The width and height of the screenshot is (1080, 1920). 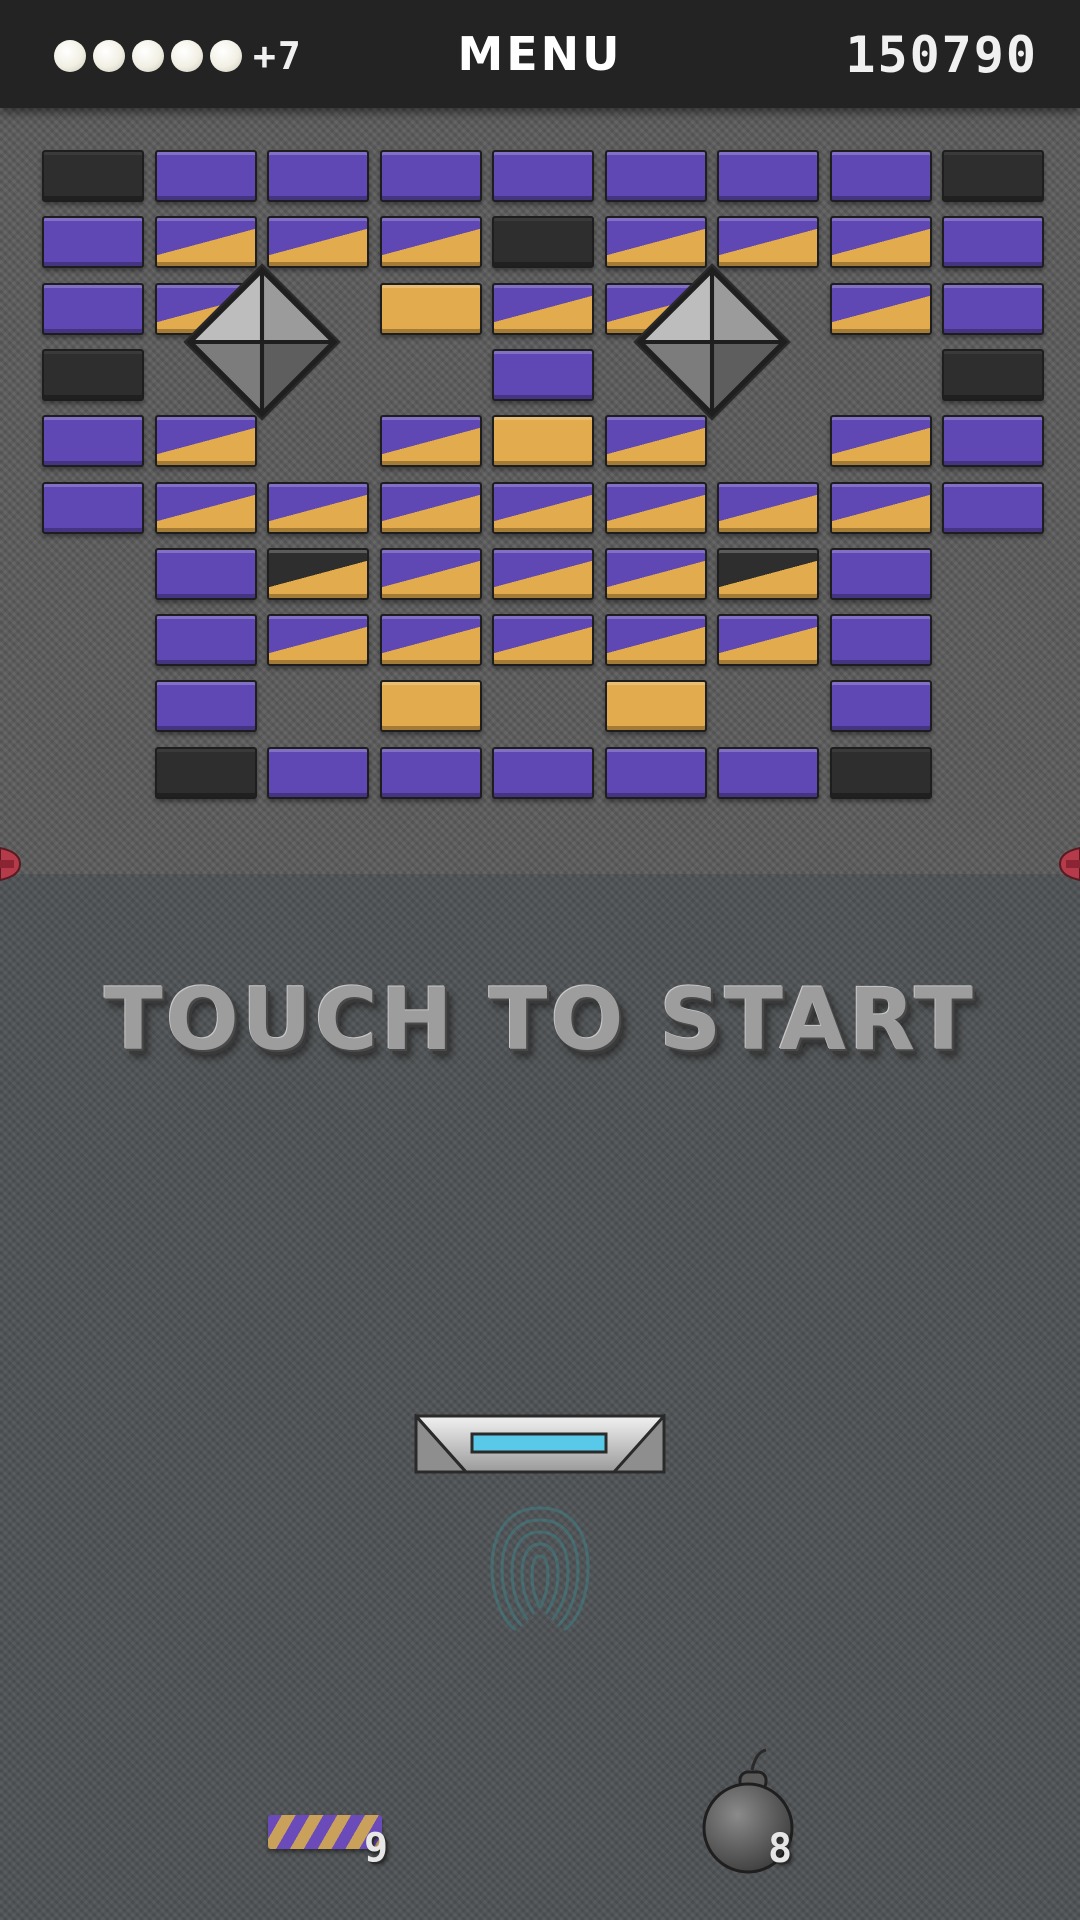 I want to click on bomb-powerup-count: 8, so click(x=780, y=1849).